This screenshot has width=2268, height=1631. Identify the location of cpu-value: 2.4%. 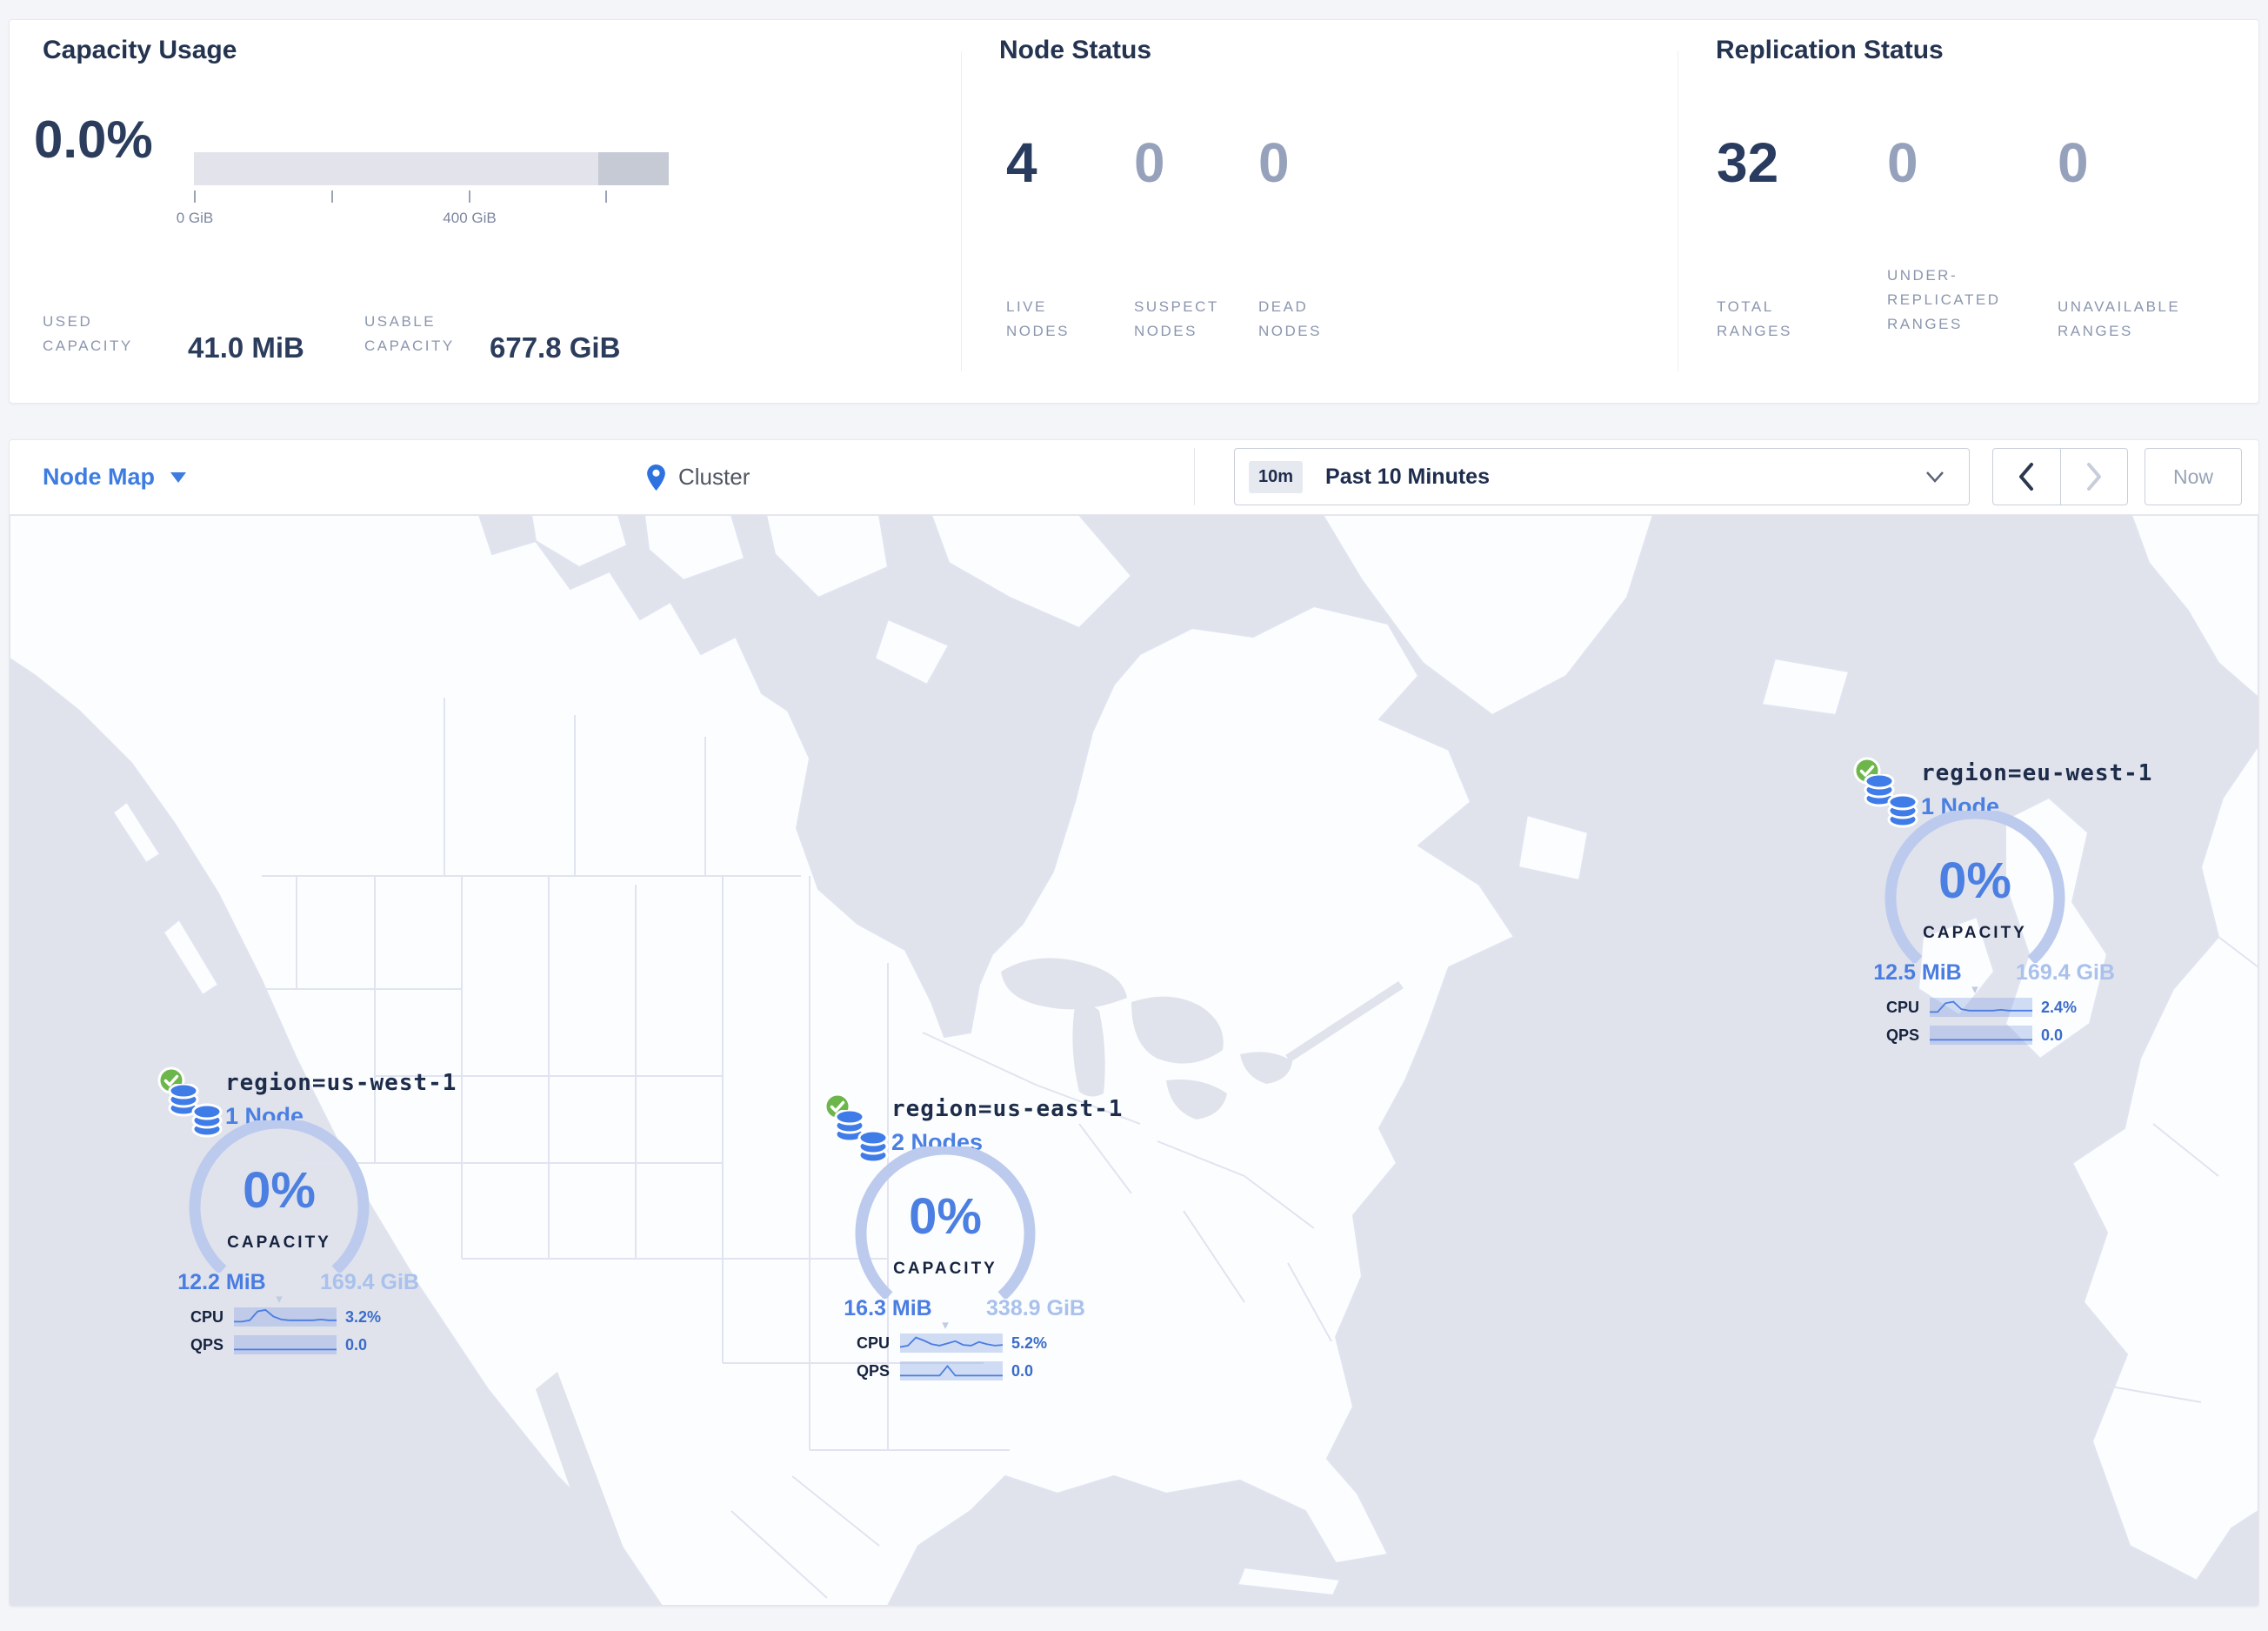
(2059, 1007).